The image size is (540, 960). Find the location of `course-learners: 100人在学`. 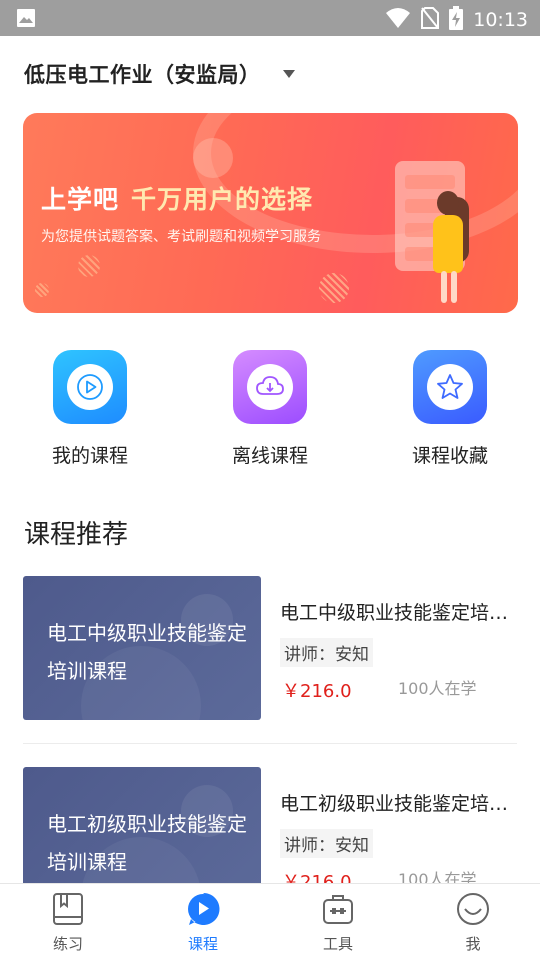

course-learners: 100人在学 is located at coordinates (437, 688).